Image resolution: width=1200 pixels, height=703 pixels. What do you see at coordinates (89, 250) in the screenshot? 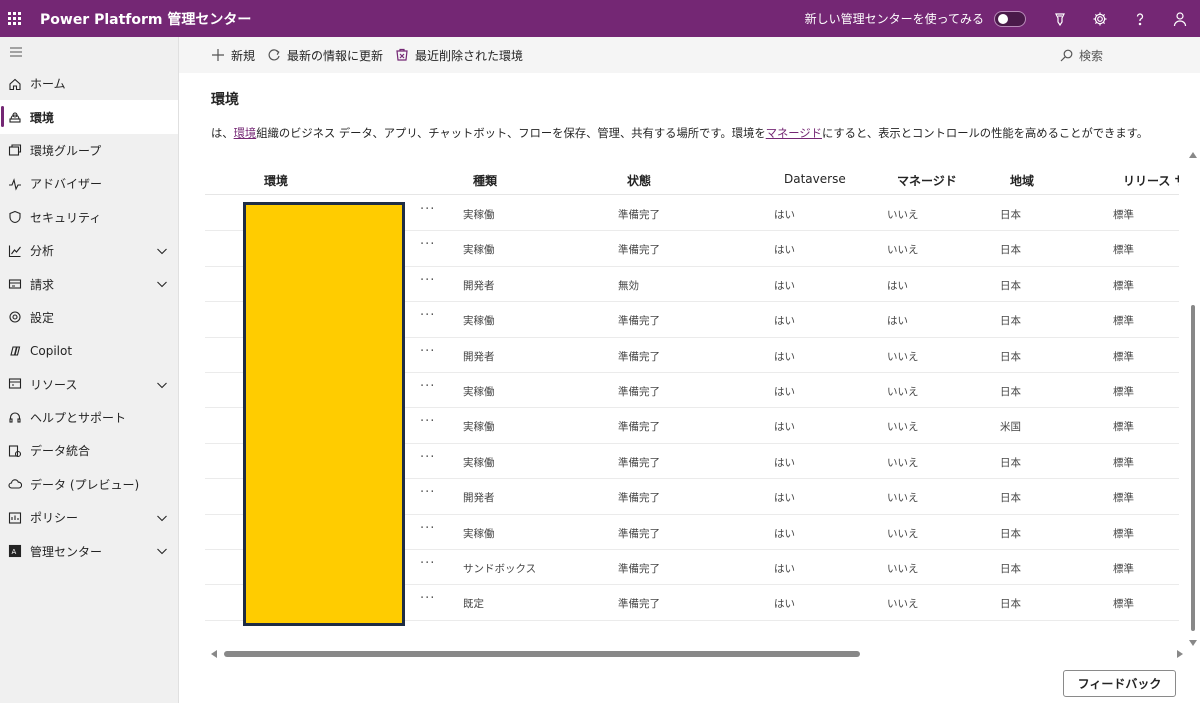
I see `sidebar-item-5: 分析` at bounding box center [89, 250].